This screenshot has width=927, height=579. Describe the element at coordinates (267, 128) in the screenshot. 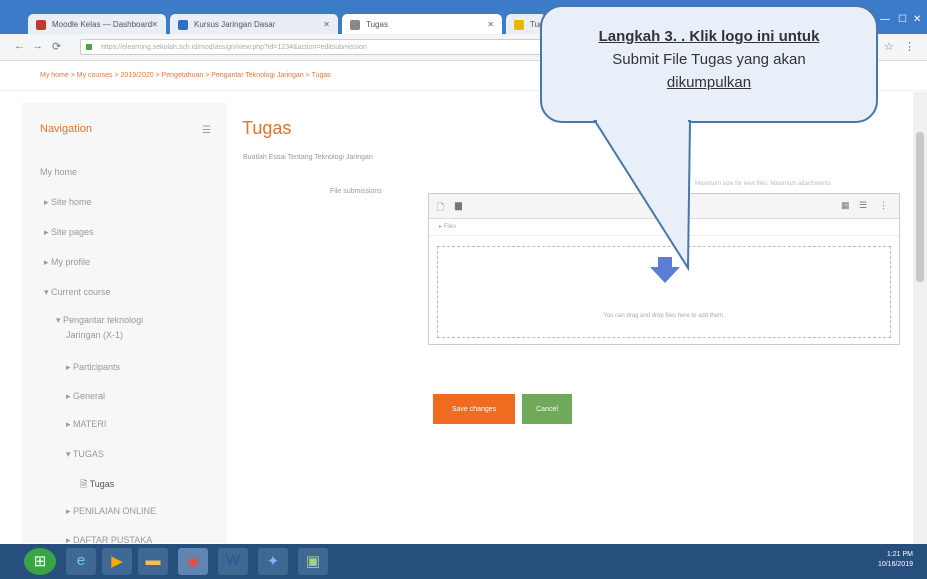

I see `page-title: Tugas` at that location.